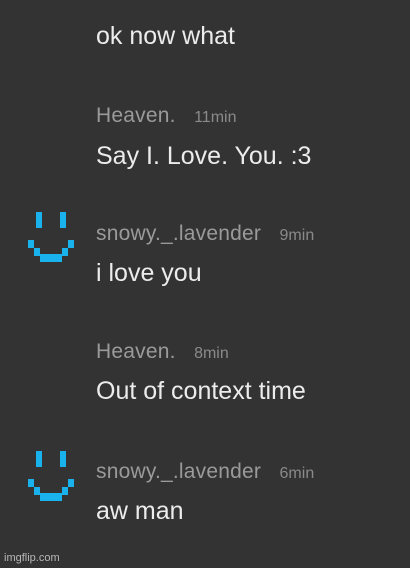 The image size is (410, 568). I want to click on message-header: Heaven. 11min, so click(166, 116).